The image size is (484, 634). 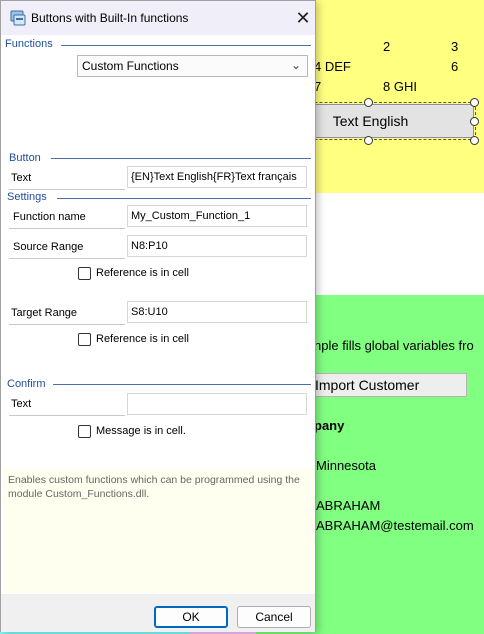 I want to click on cell-def: 4 DEF, so click(x=332, y=66).